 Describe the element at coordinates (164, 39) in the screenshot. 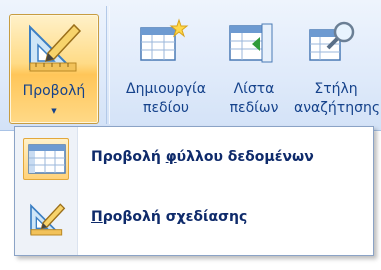

I see `new-field-icon` at that location.